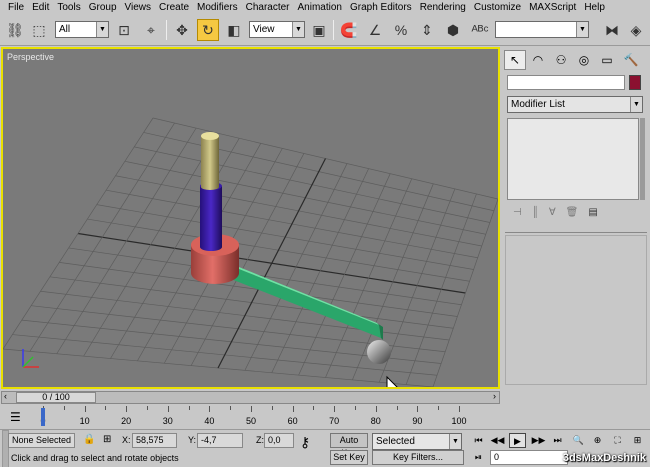  What do you see at coordinates (211, 216) in the screenshot?
I see `blue-cylinder` at bounding box center [211, 216].